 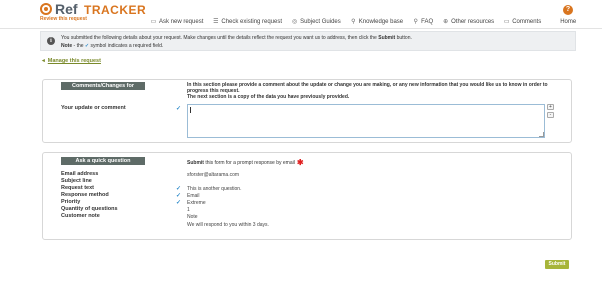 What do you see at coordinates (252, 21) in the screenshot?
I see `nav-label: Check existing request` at bounding box center [252, 21].